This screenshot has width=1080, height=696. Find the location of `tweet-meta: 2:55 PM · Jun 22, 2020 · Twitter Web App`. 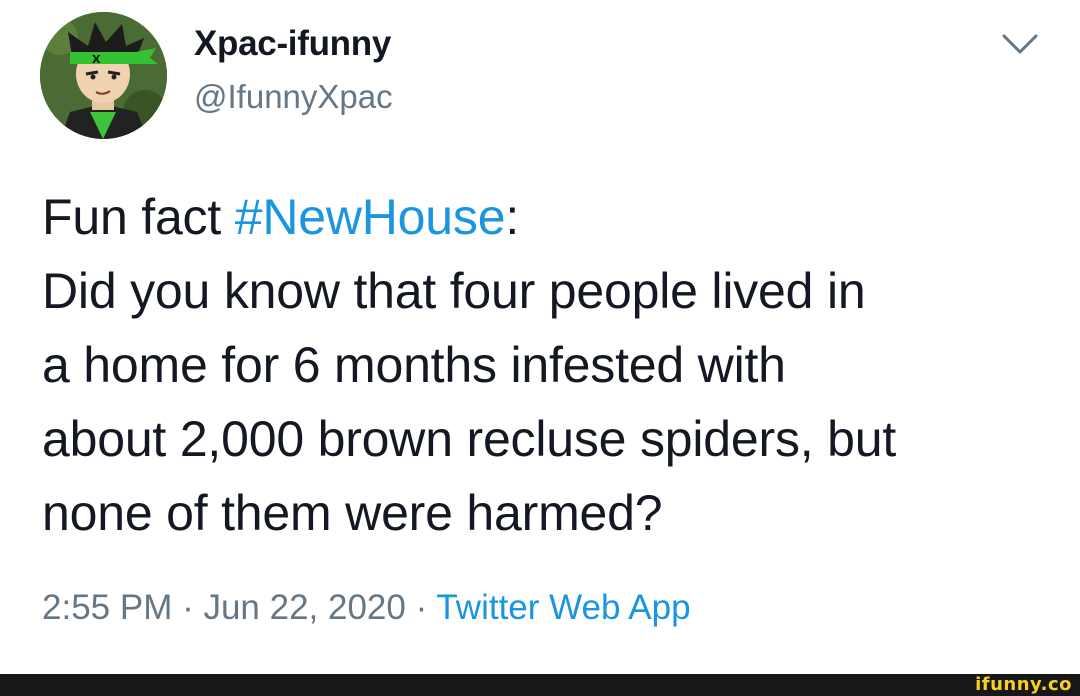

tweet-meta: 2:55 PM · Jun 22, 2020 · Twitter Web App is located at coordinates (366, 608).